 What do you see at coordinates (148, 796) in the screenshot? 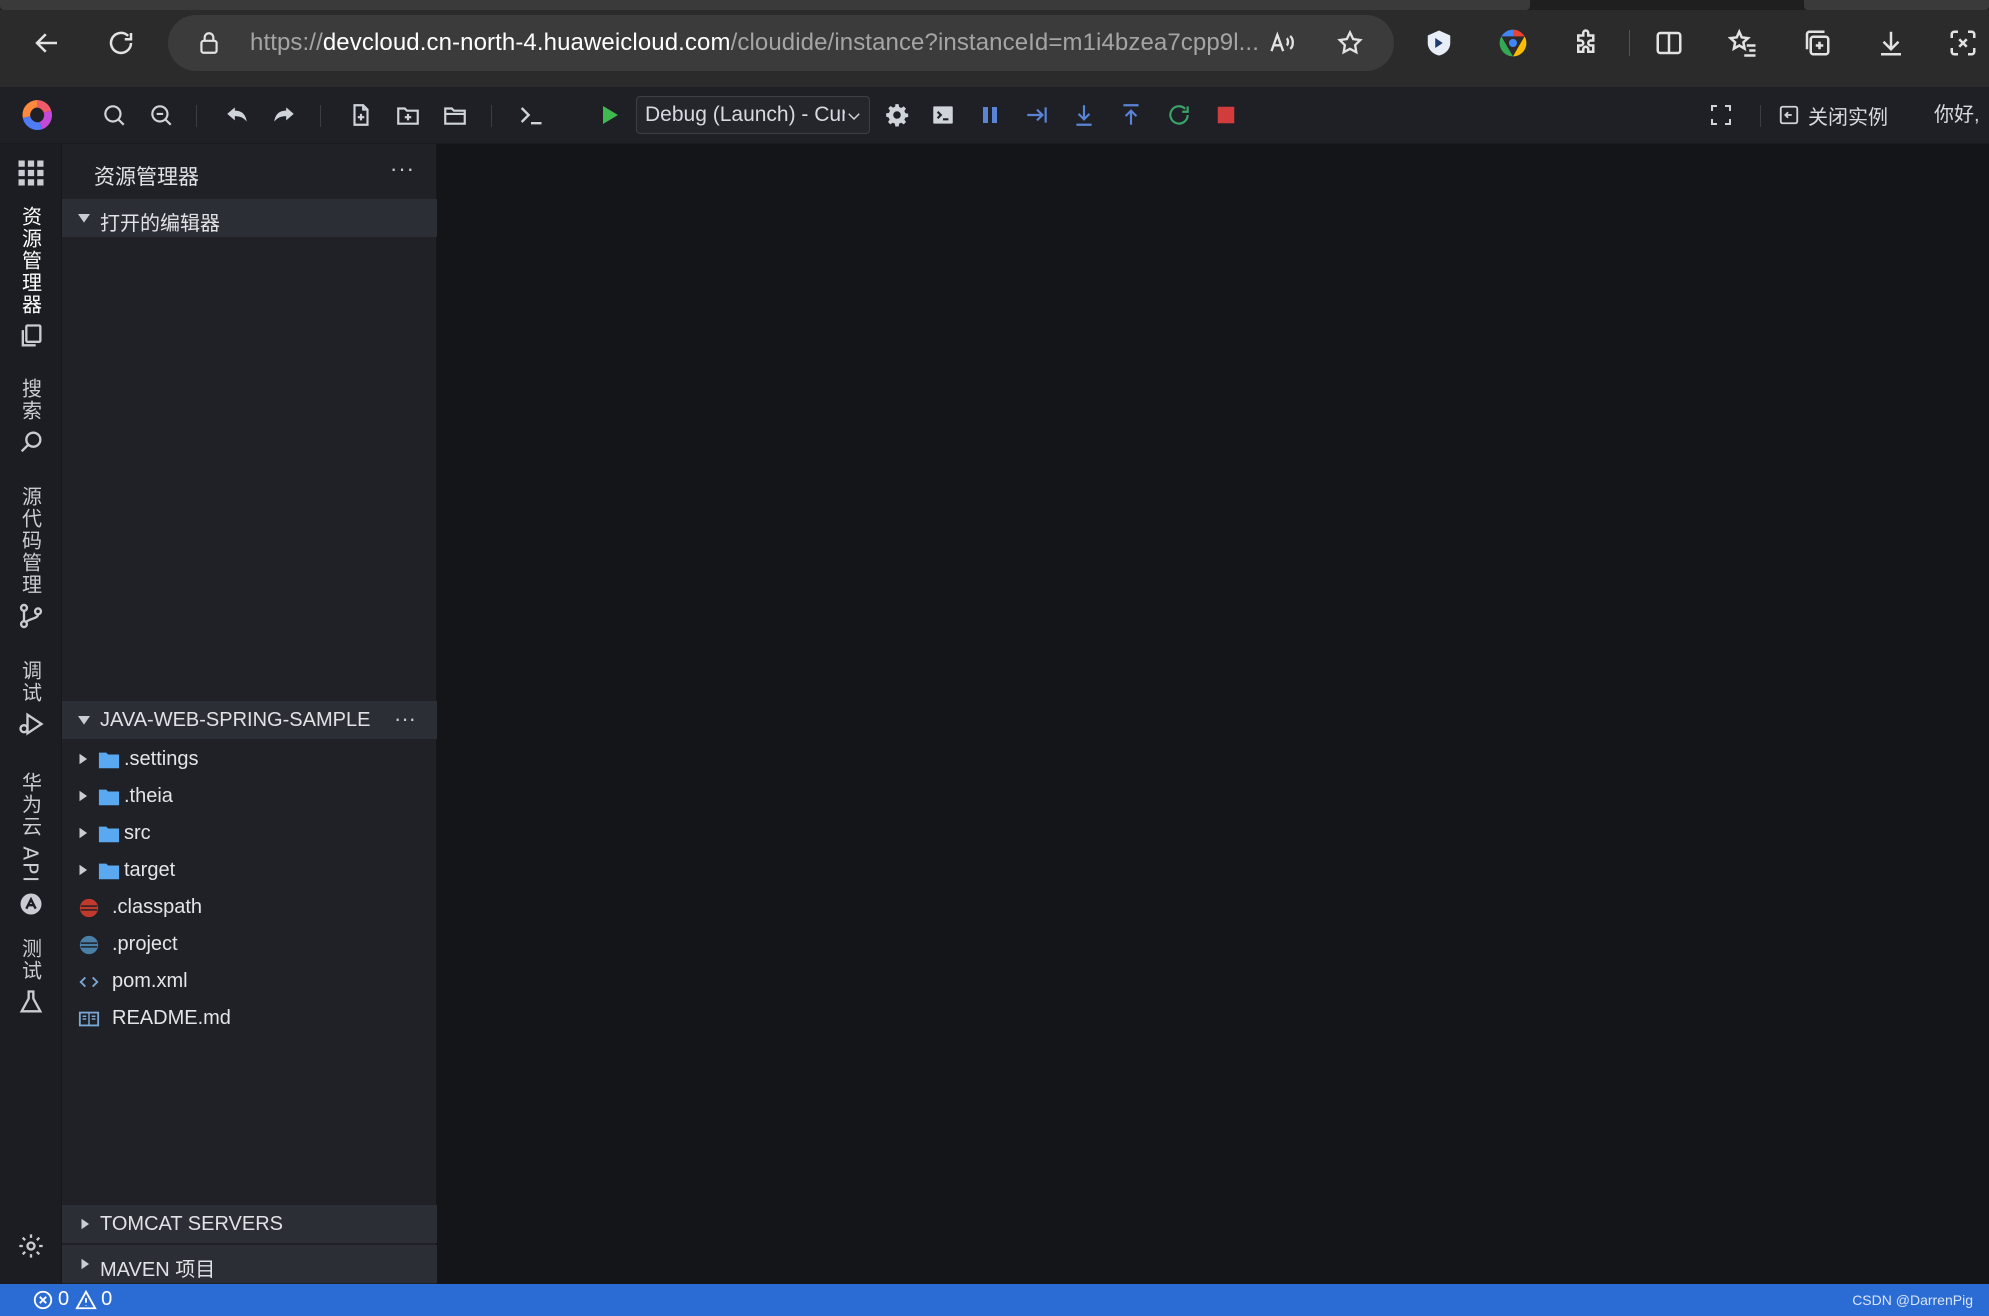
I see `tree-item-label: .theia` at bounding box center [148, 796].